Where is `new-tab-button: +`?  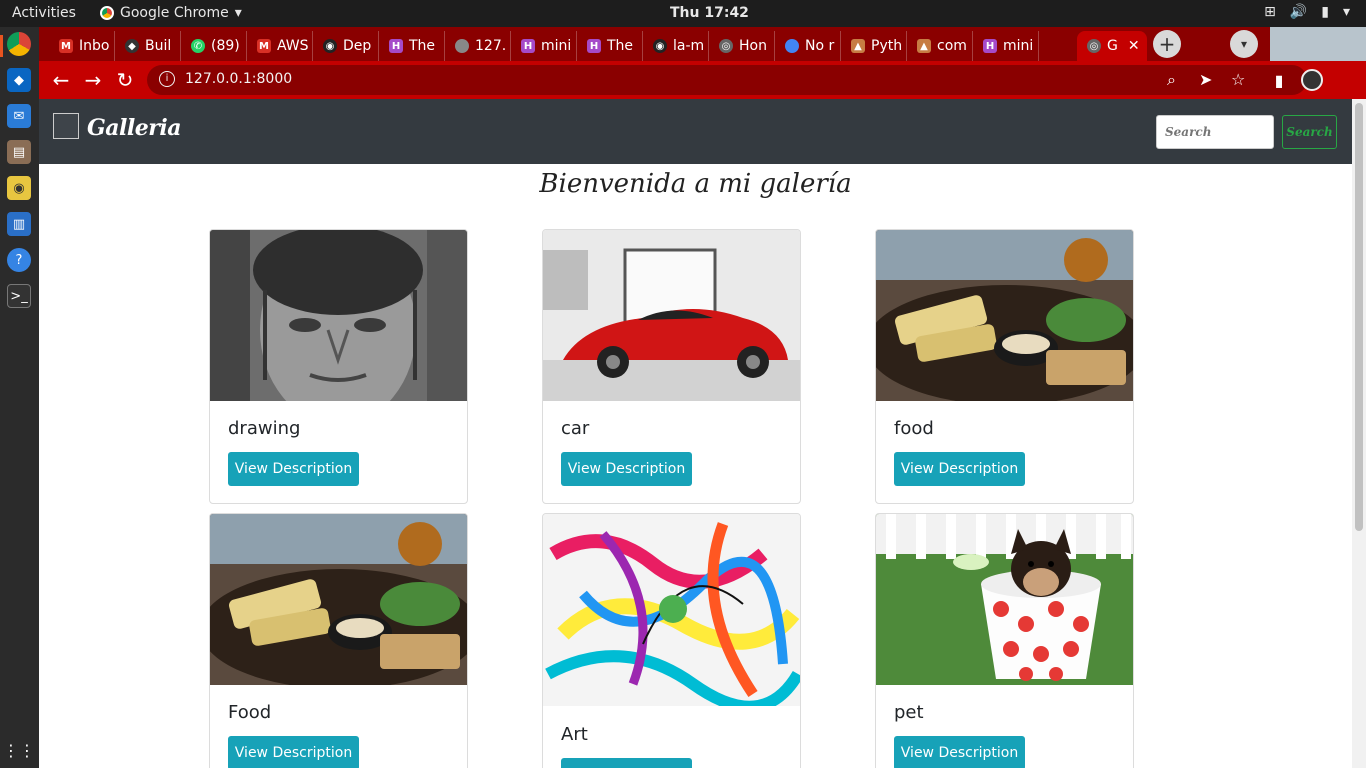 new-tab-button: + is located at coordinates (1167, 44).